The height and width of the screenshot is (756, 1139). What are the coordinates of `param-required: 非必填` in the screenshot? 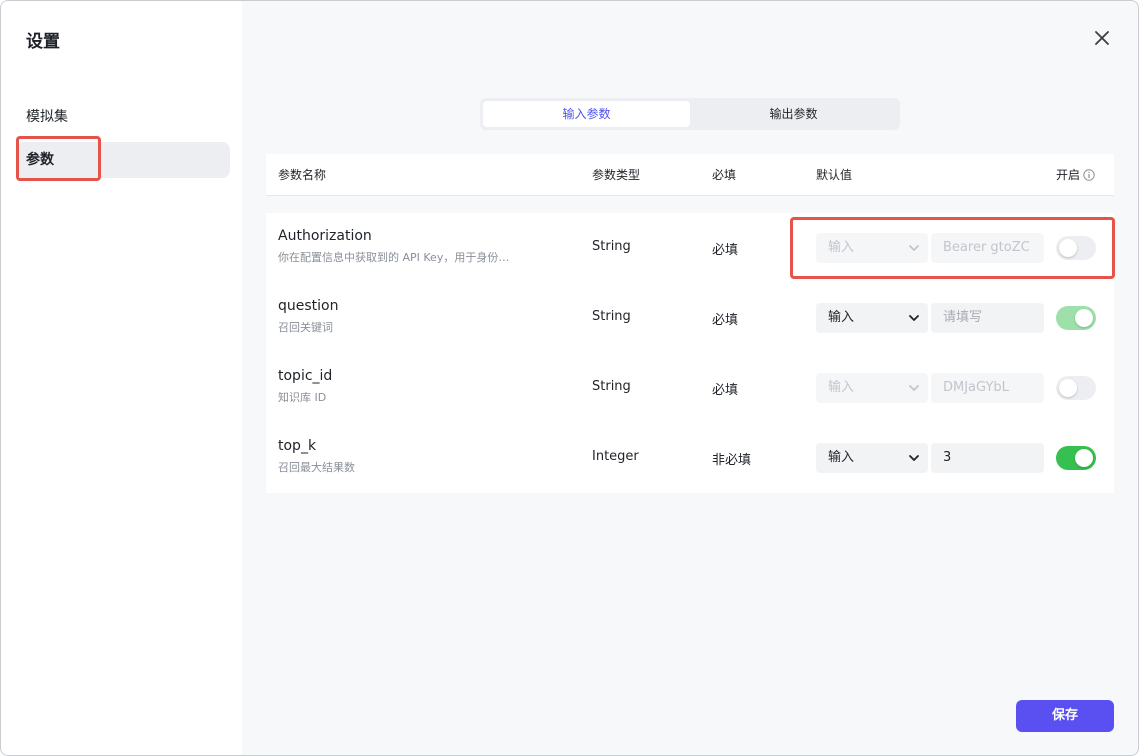 It's located at (732, 460).